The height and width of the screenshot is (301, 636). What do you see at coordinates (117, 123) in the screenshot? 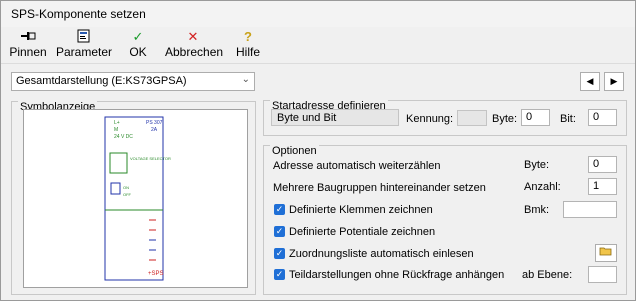
I see `preview-io-1: L+` at bounding box center [117, 123].